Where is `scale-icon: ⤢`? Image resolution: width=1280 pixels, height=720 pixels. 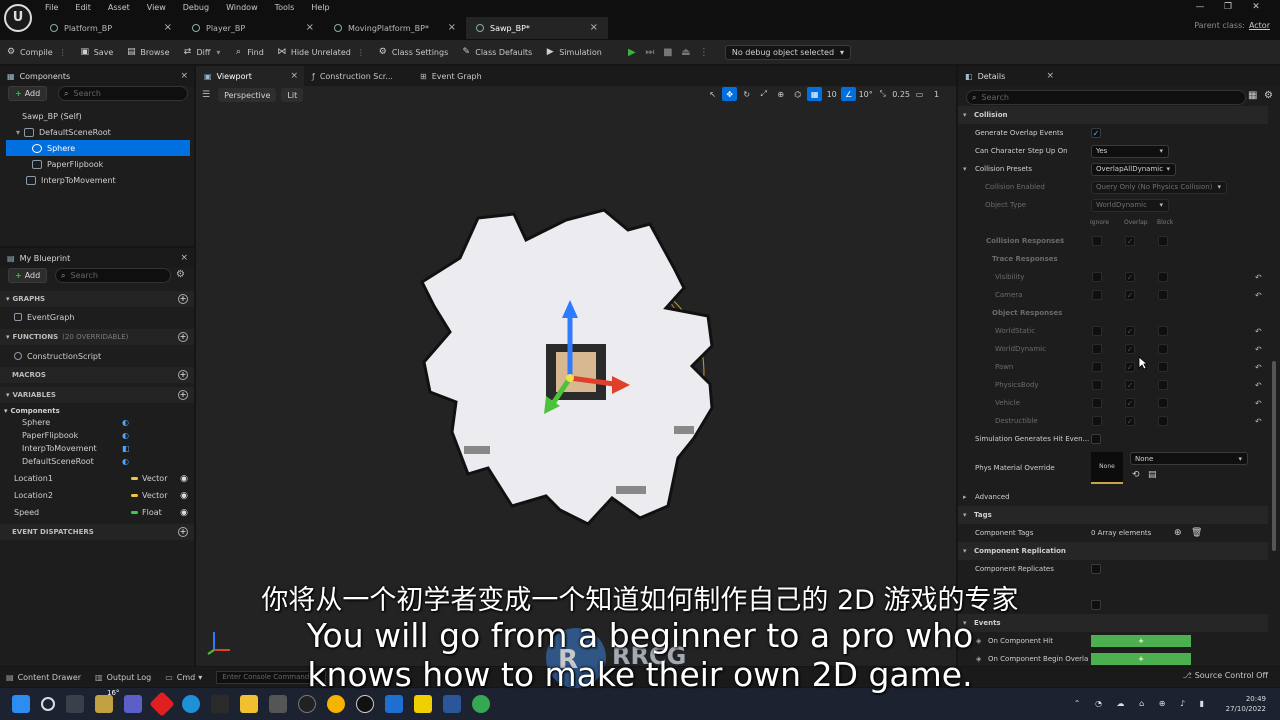 scale-icon: ⤢ is located at coordinates (763, 94).